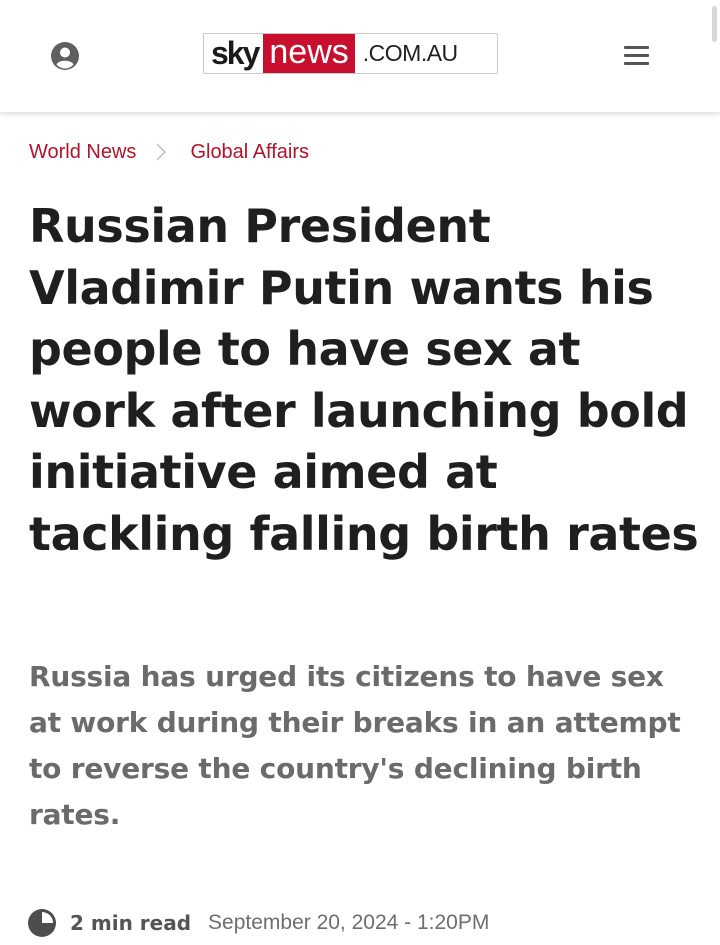  What do you see at coordinates (714, 24) in the screenshot?
I see `scrollbar` at bounding box center [714, 24].